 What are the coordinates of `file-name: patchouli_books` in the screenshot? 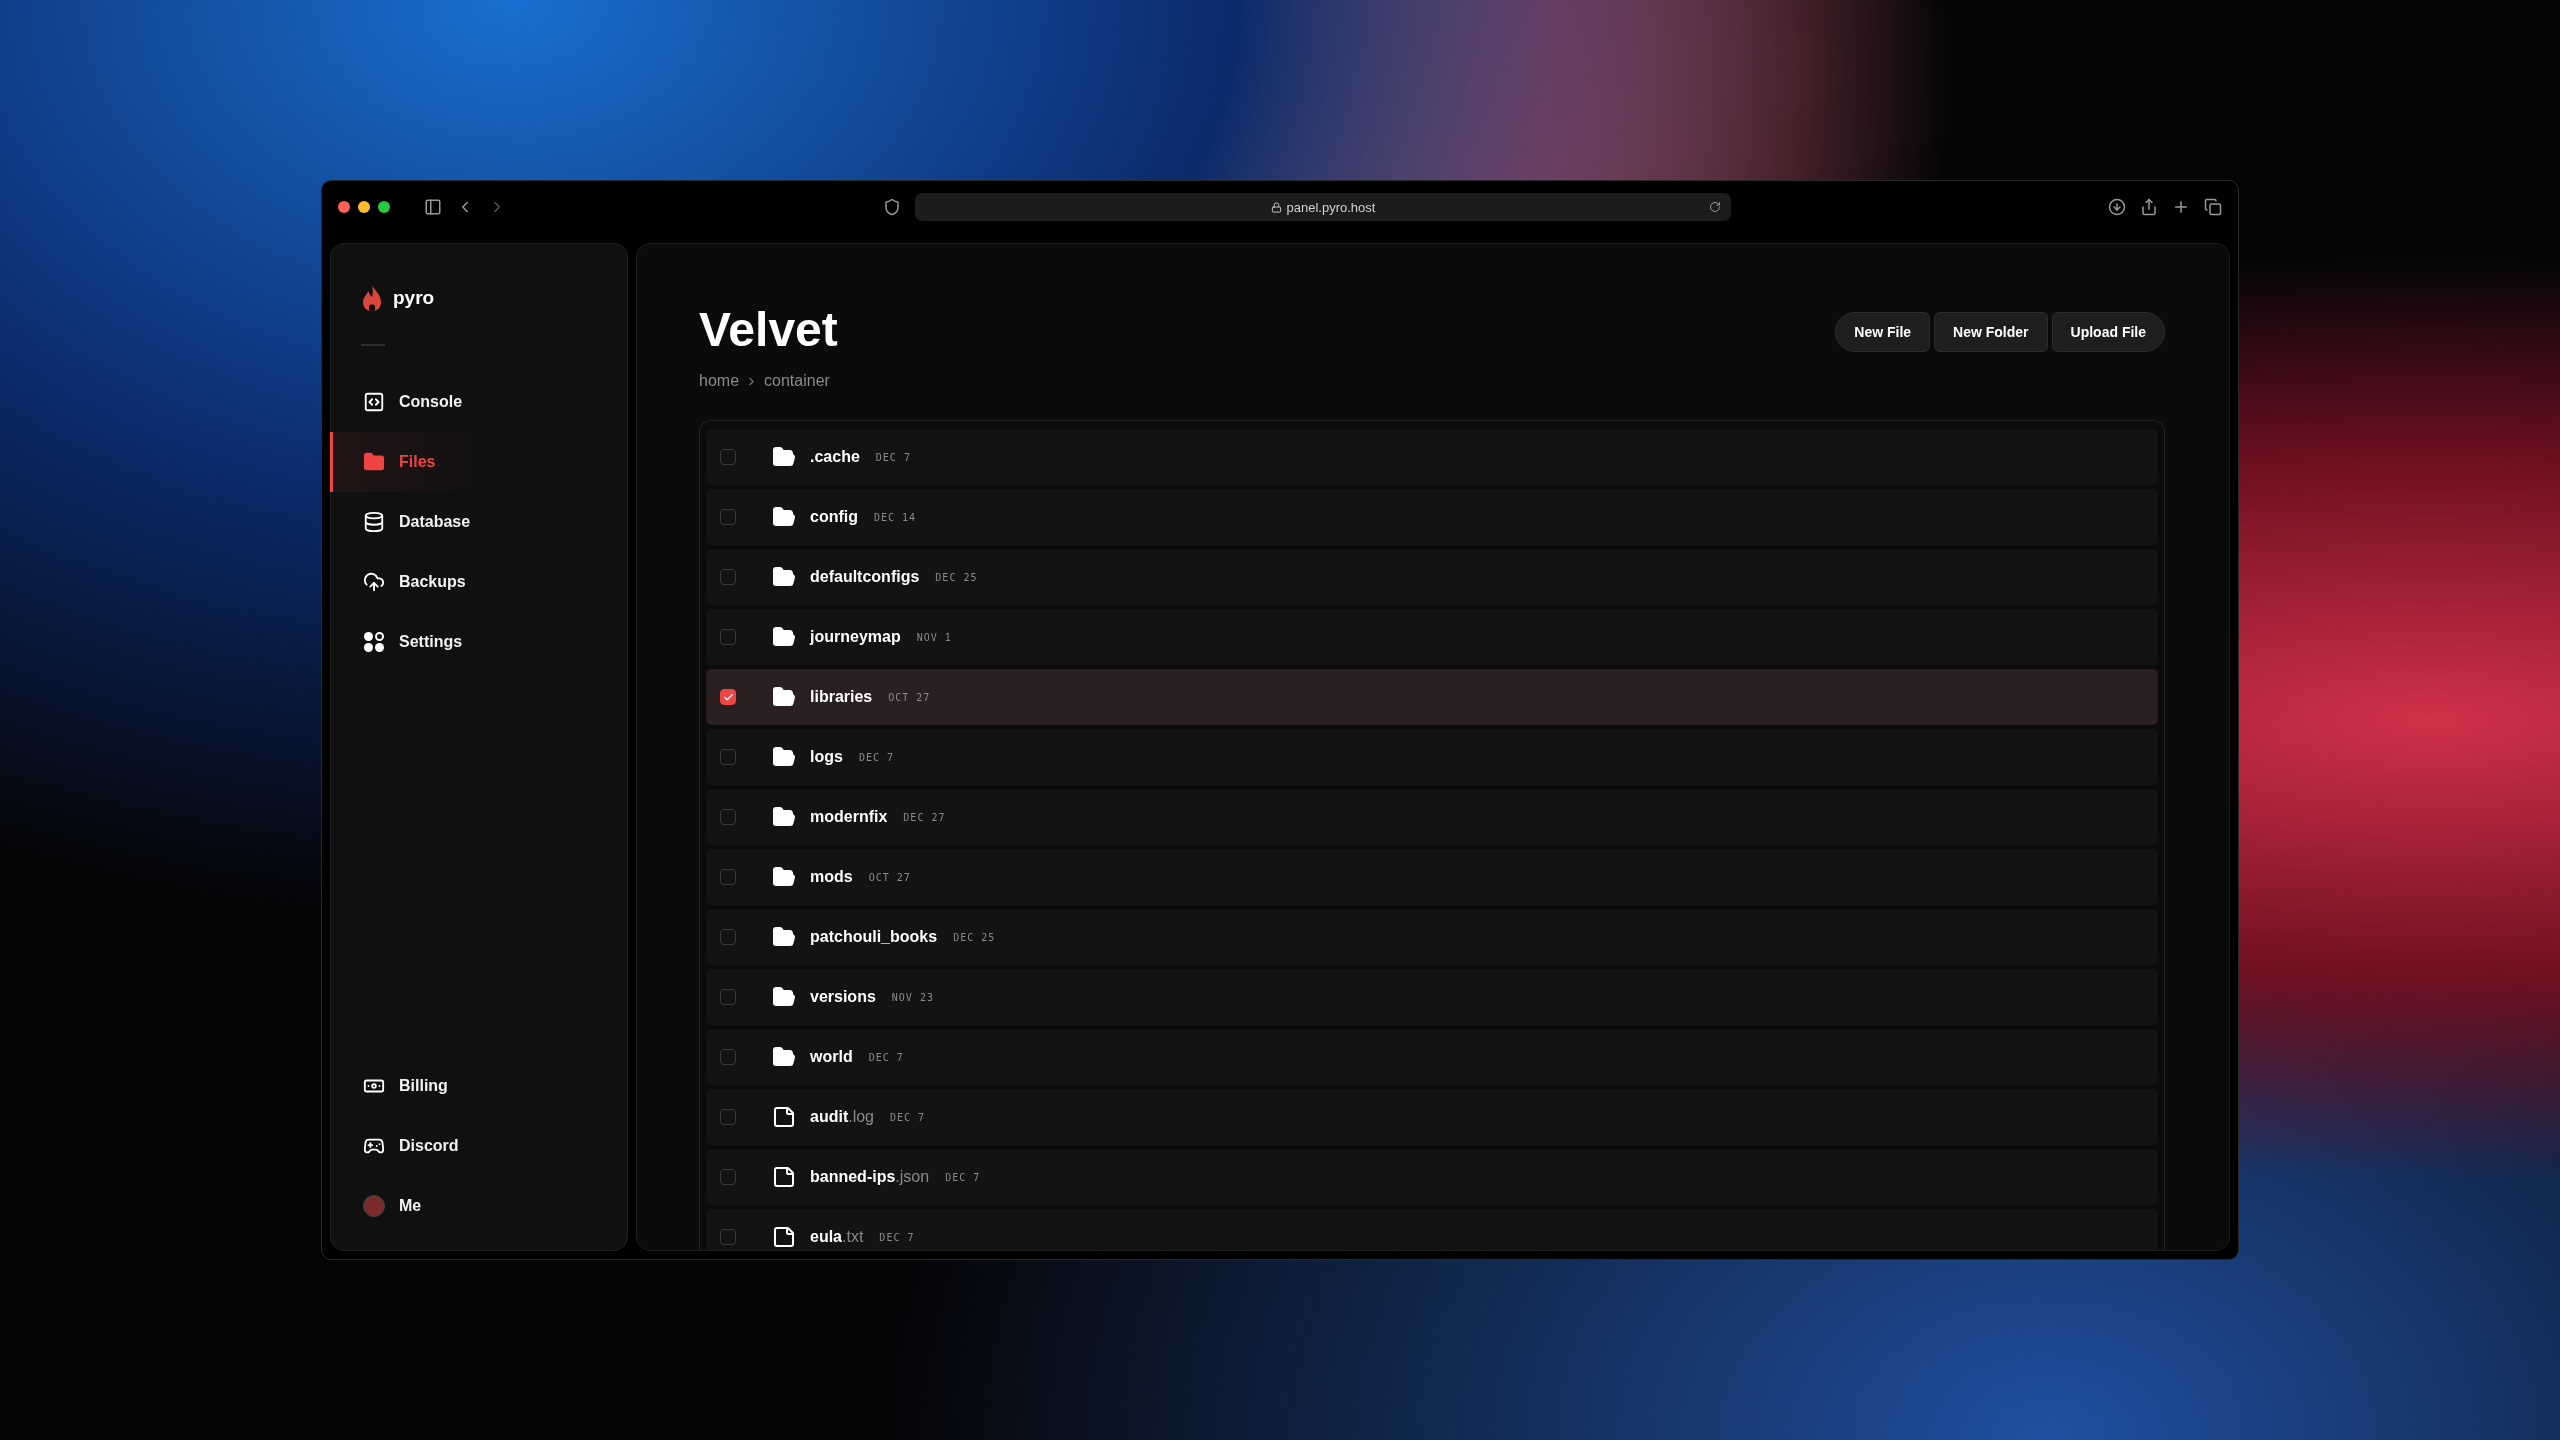 It's located at (874, 937).